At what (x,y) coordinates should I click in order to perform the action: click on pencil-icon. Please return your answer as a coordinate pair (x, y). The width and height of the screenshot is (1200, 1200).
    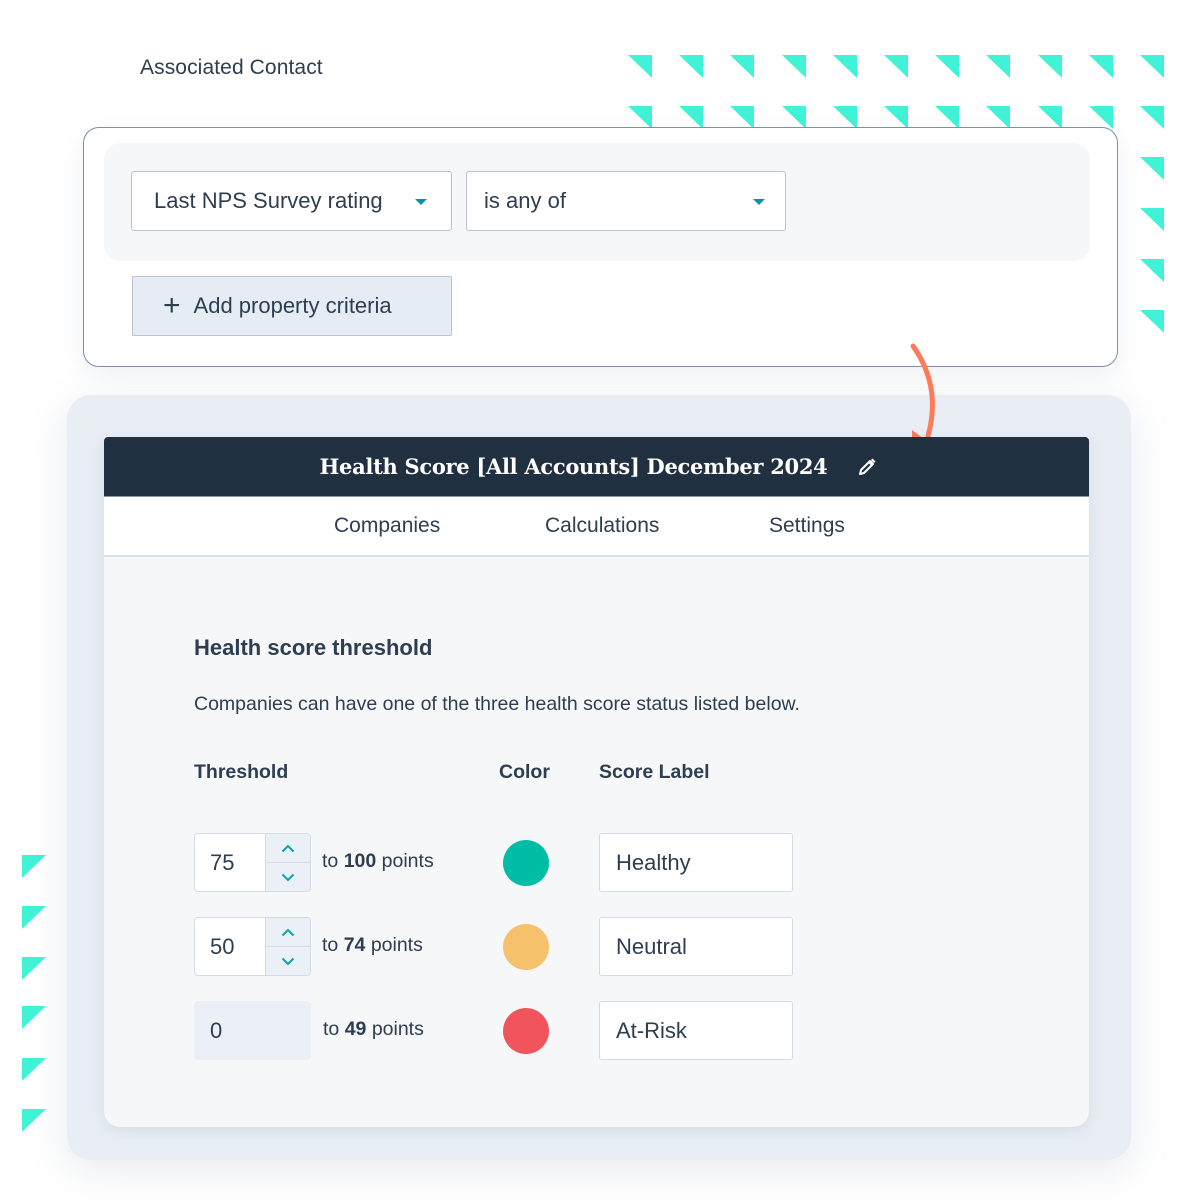
    Looking at the image, I should click on (867, 467).